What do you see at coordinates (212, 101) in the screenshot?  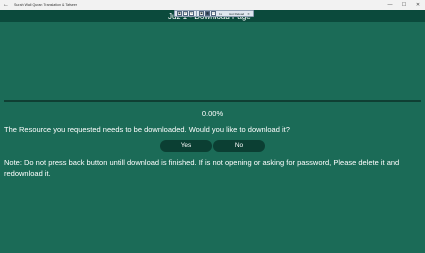 I see `download-progress-bar` at bounding box center [212, 101].